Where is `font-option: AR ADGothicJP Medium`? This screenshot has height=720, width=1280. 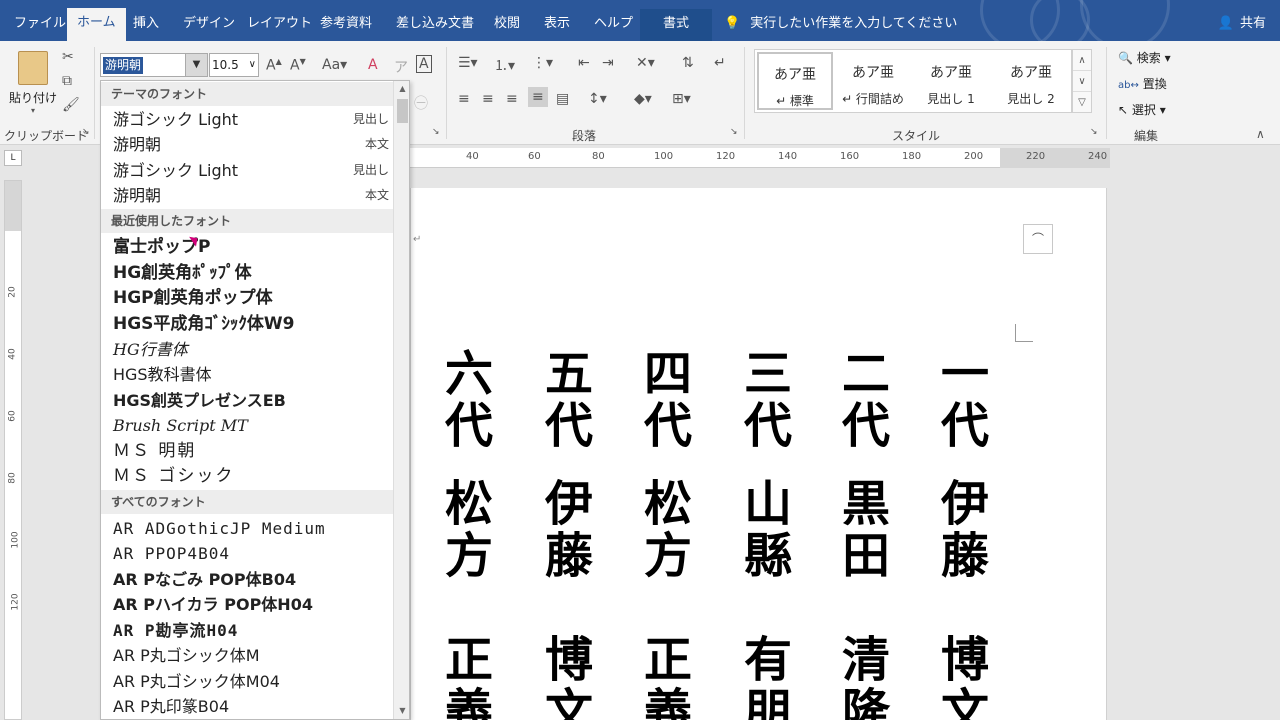 font-option: AR ADGothicJP Medium is located at coordinates (252, 528).